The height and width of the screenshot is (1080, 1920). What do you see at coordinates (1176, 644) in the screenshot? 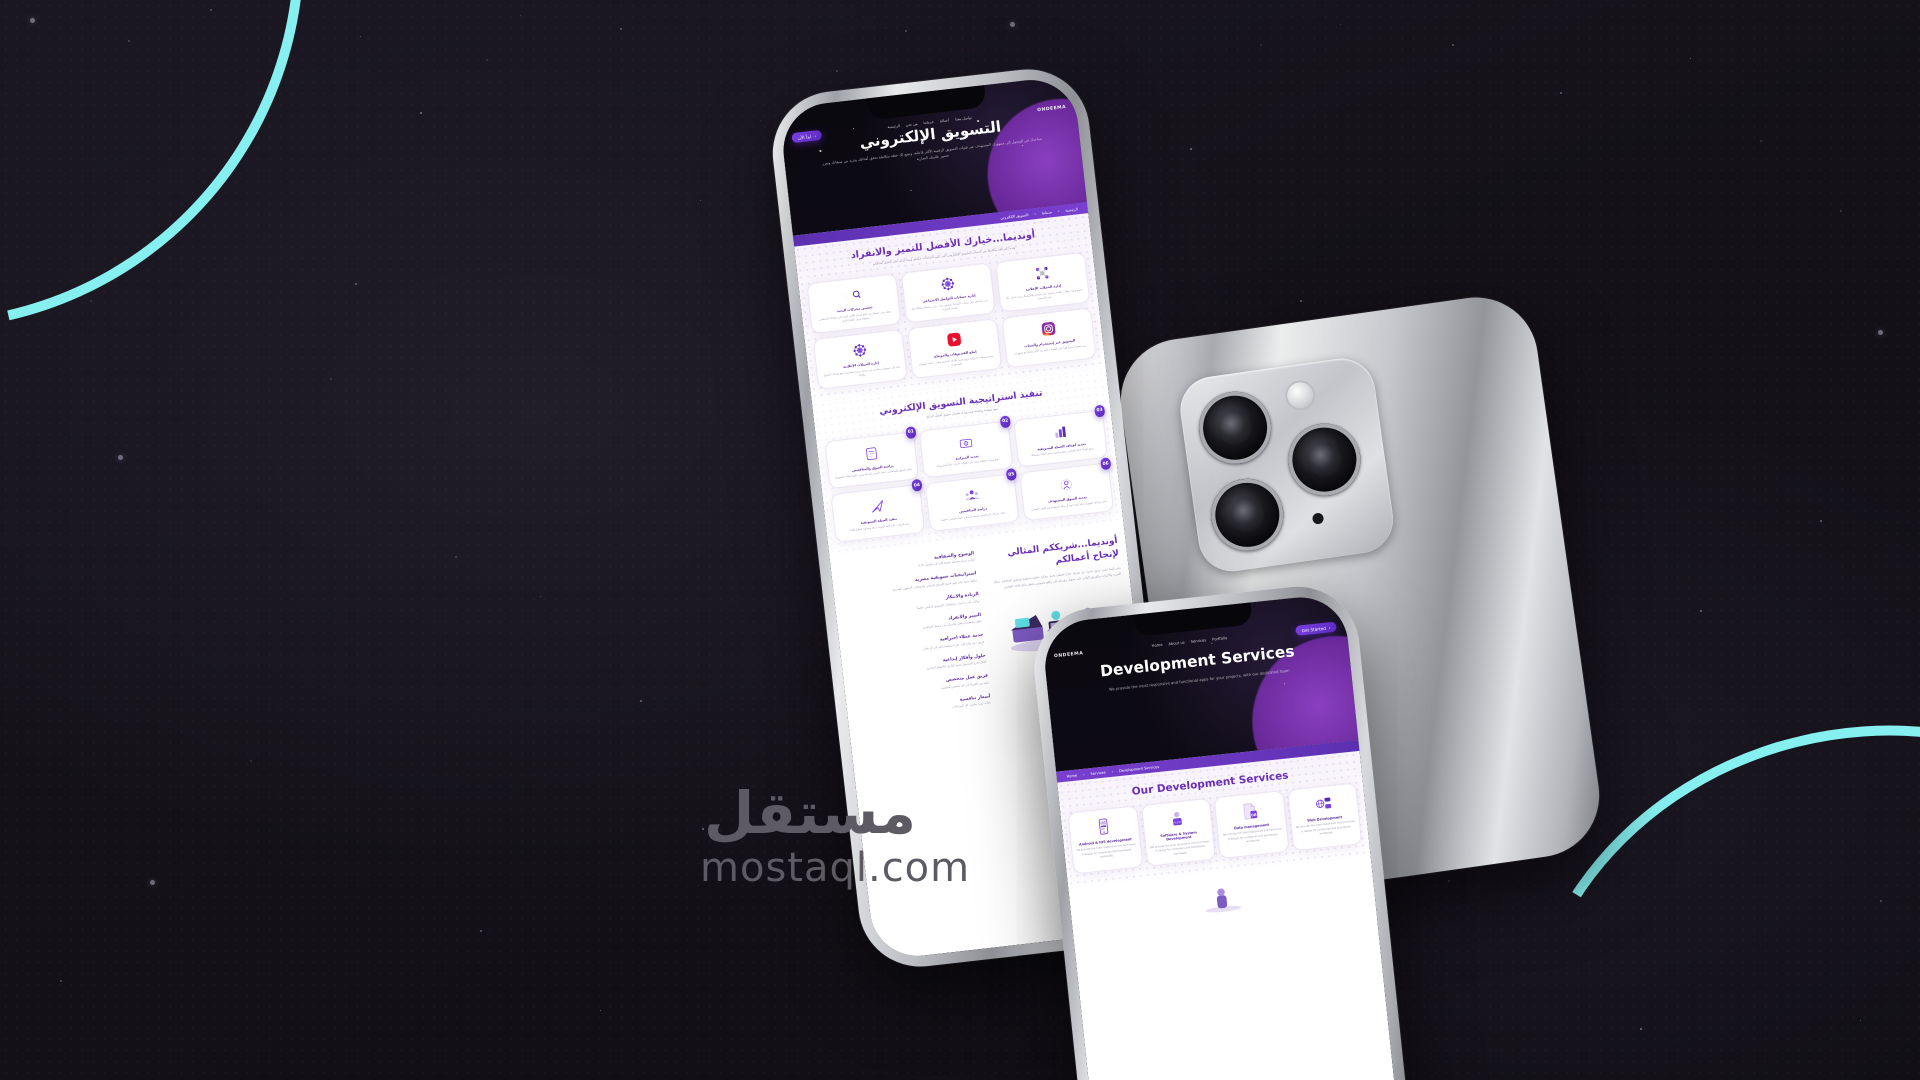
I see `nav-link: About us` at bounding box center [1176, 644].